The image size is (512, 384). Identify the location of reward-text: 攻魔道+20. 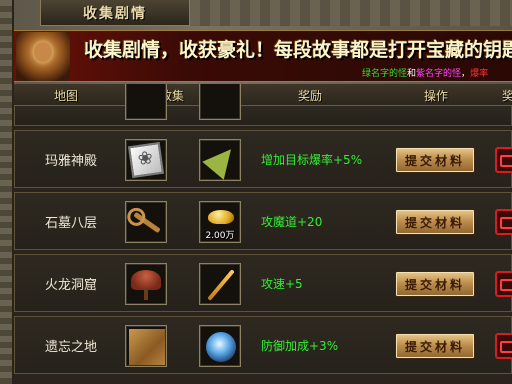
(292, 222).